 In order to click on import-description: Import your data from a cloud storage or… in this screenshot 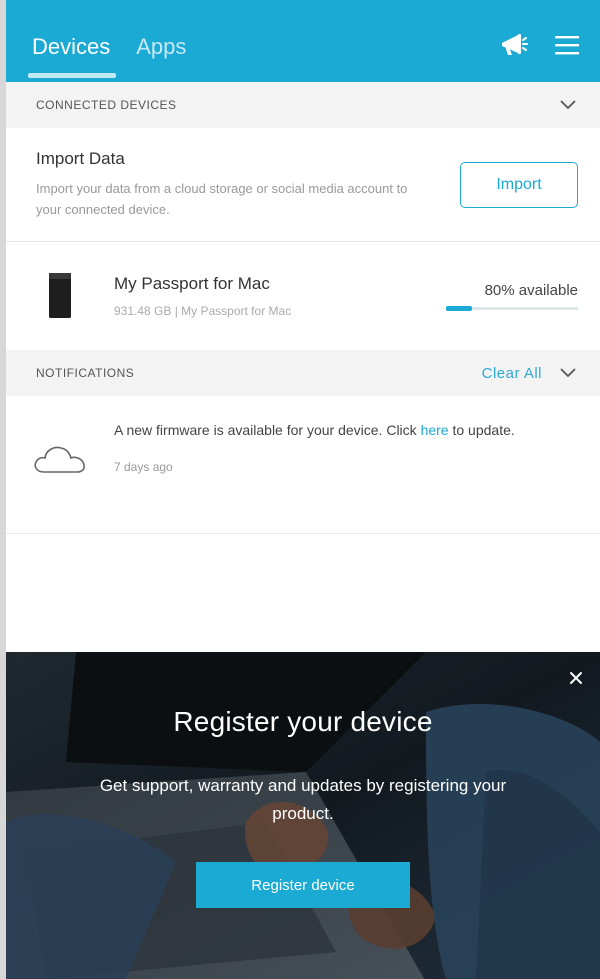, I will do `click(222, 198)`.